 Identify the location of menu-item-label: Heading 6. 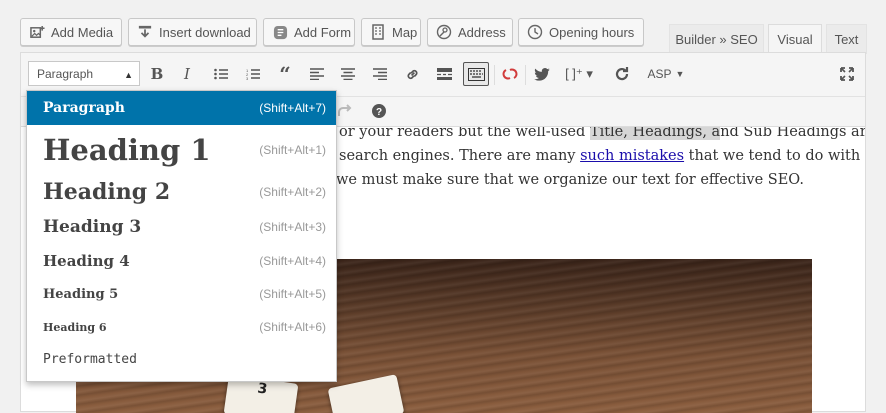
(75, 327).